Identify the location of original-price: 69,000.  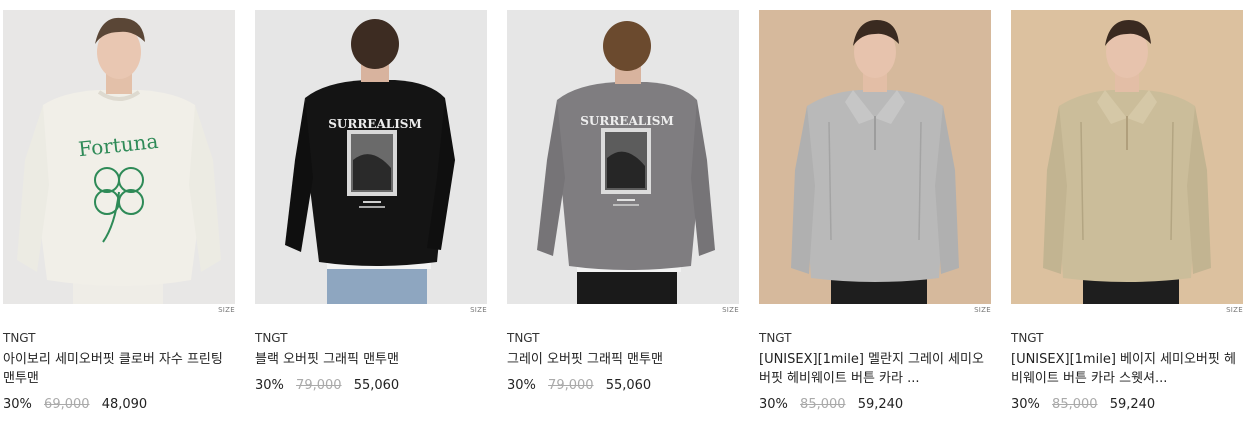
(67, 404).